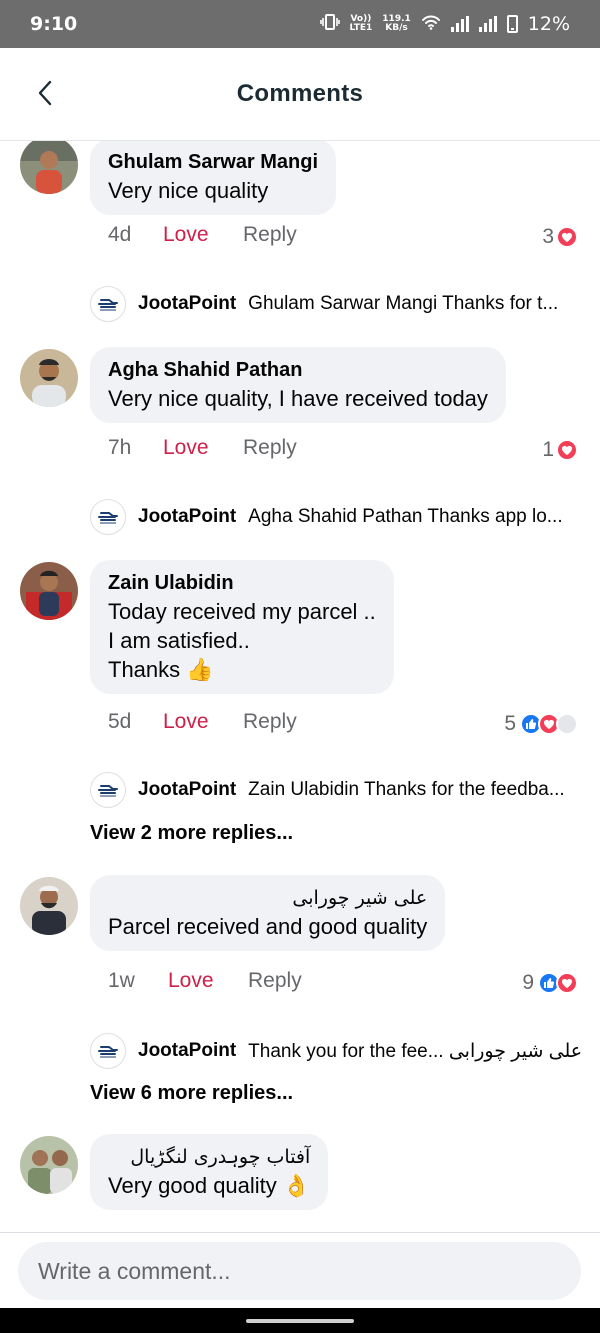 This screenshot has height=1333, width=600. What do you see at coordinates (548, 449) in the screenshot?
I see `reaction-count: 1` at bounding box center [548, 449].